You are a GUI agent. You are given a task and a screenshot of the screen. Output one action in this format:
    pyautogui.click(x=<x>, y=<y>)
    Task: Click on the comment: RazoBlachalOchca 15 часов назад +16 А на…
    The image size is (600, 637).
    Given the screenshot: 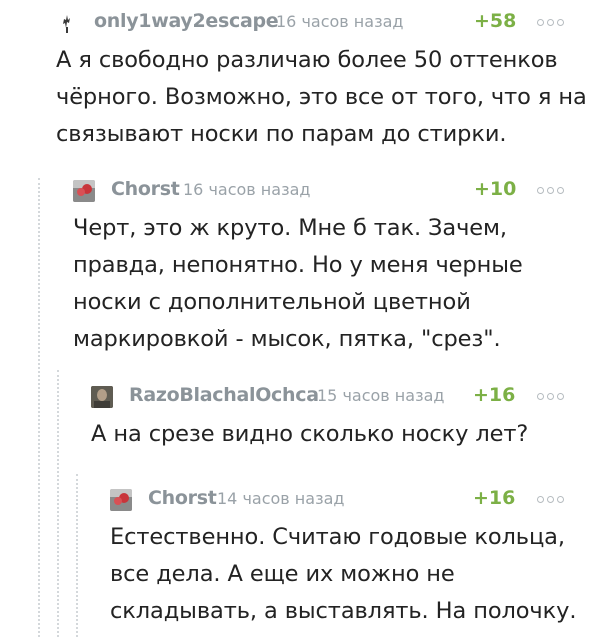 What is the action you would take?
    pyautogui.click(x=340, y=418)
    